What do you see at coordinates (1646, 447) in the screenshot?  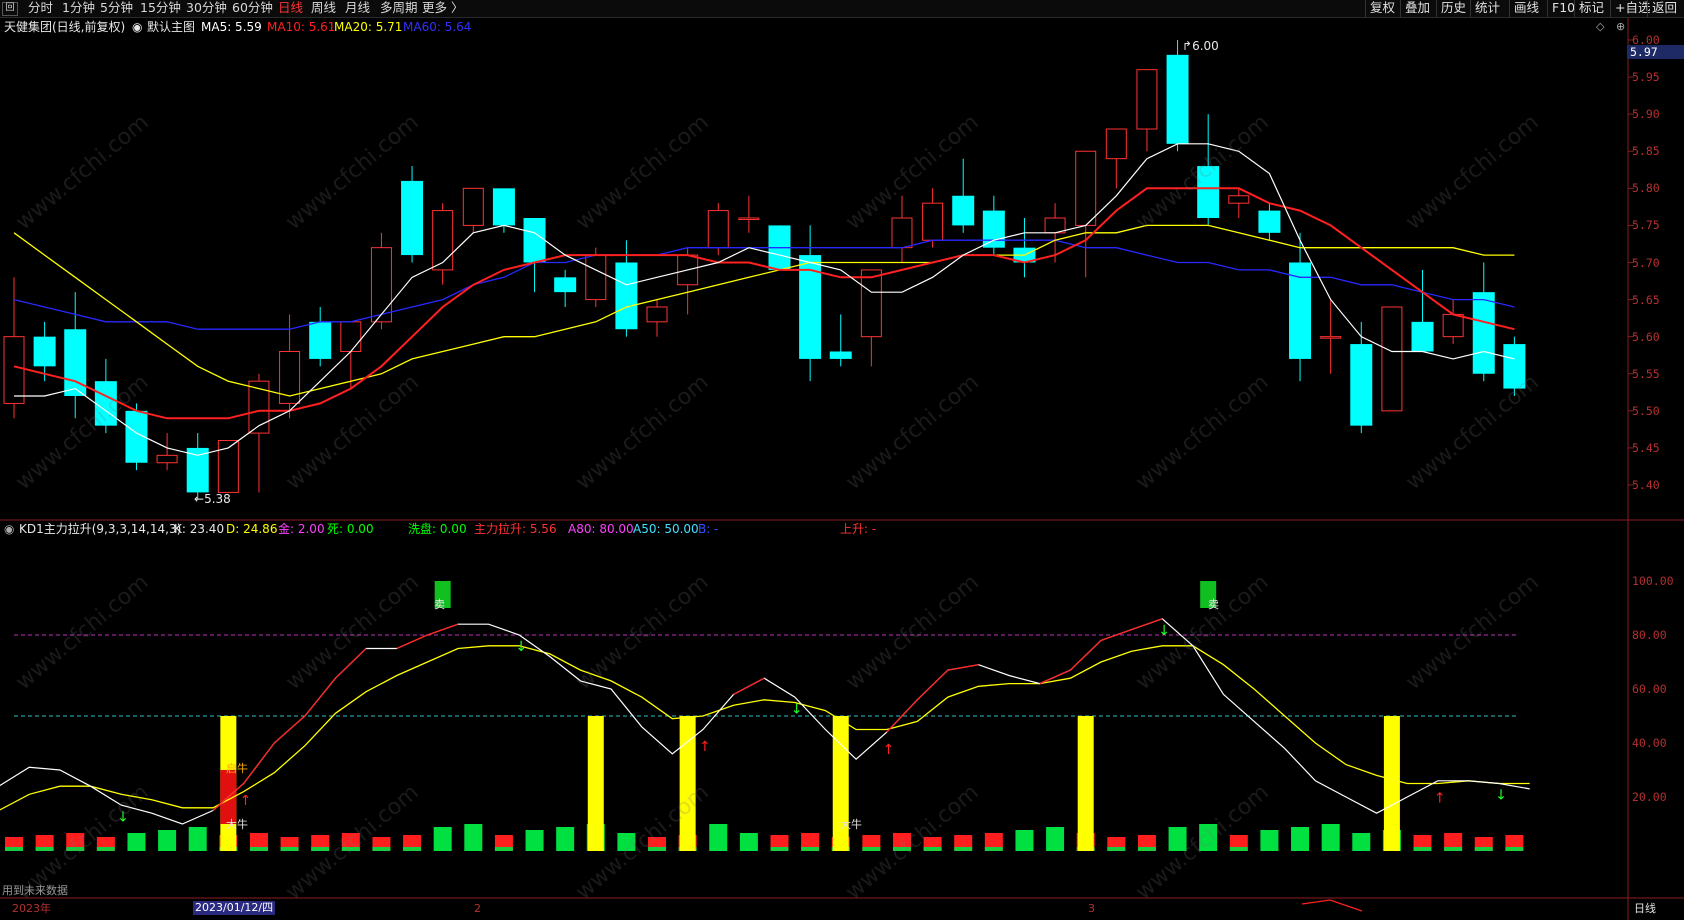 I see `price-tick: 5.45` at bounding box center [1646, 447].